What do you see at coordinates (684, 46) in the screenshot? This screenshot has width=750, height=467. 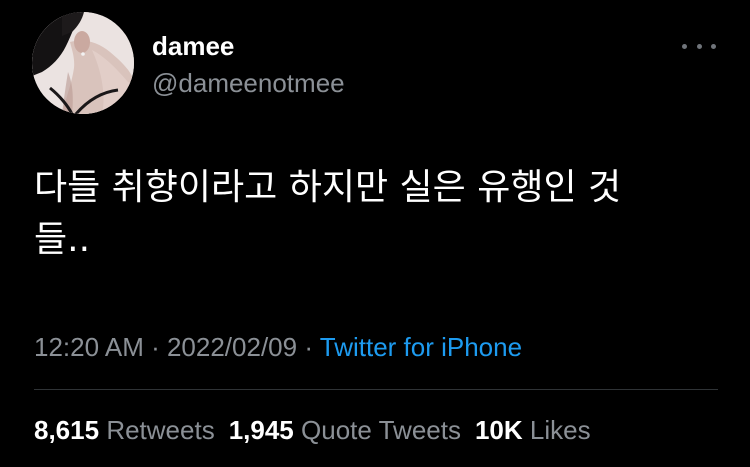 I see `more-horizontal-icon` at bounding box center [684, 46].